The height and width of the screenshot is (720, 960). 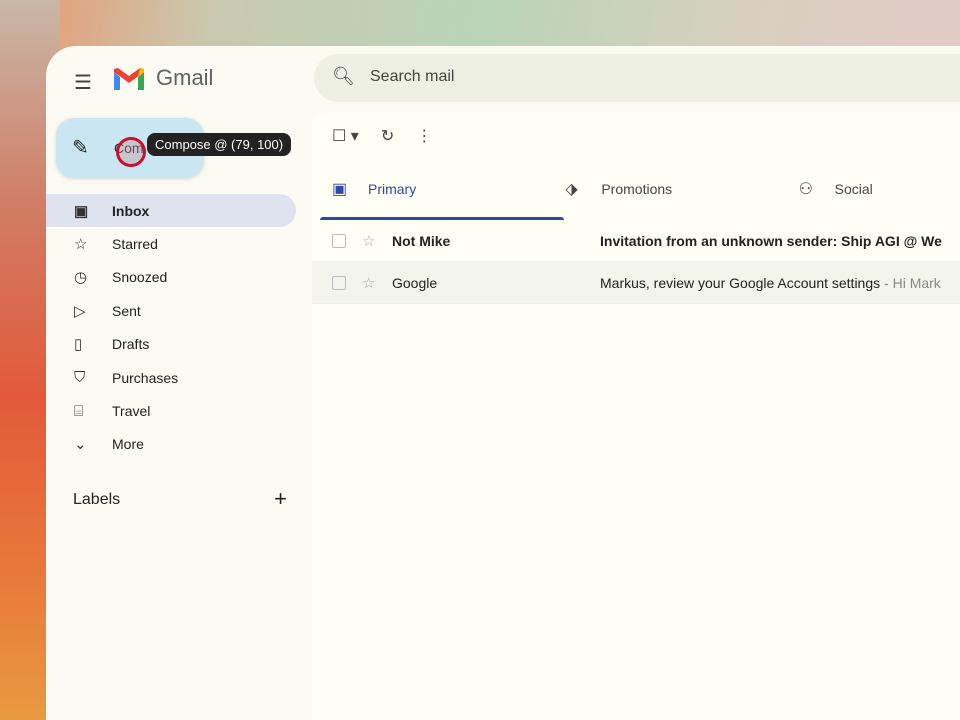 What do you see at coordinates (424, 136) in the screenshot?
I see `more-options-icon: ⋮` at bounding box center [424, 136].